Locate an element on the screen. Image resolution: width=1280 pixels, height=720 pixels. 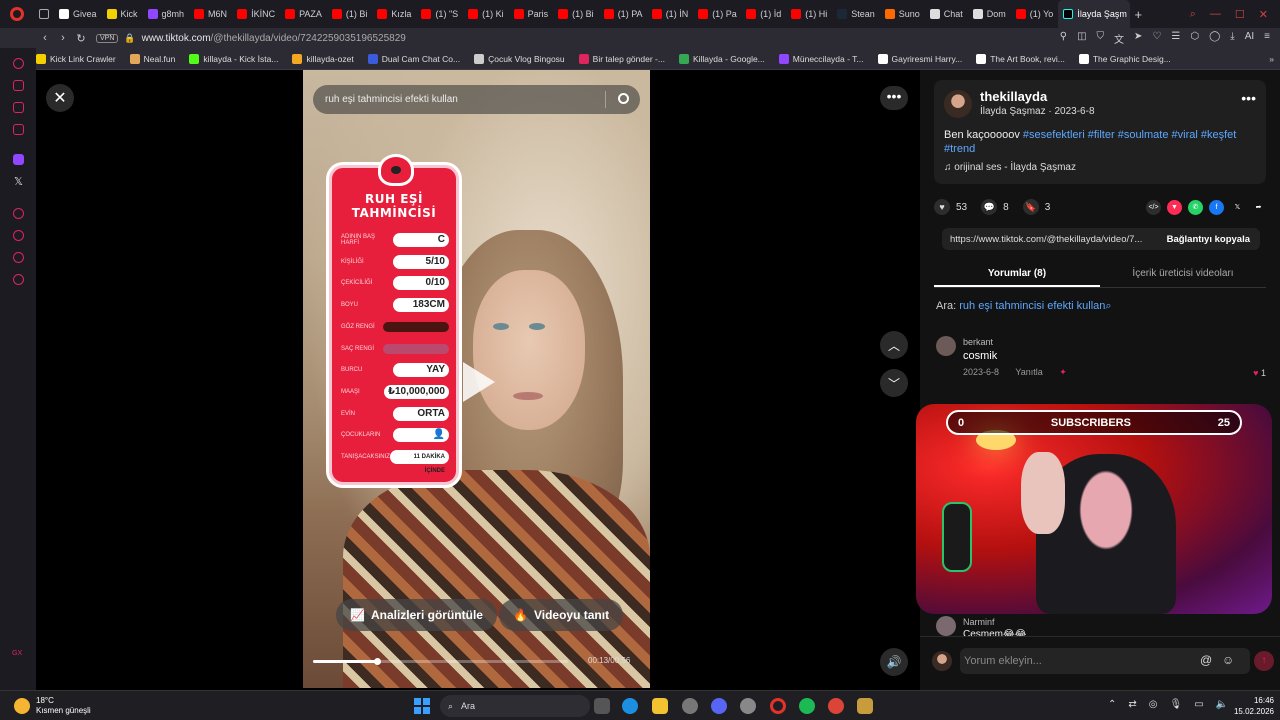
browser-tab: Givea is located at coordinates (78, 14).